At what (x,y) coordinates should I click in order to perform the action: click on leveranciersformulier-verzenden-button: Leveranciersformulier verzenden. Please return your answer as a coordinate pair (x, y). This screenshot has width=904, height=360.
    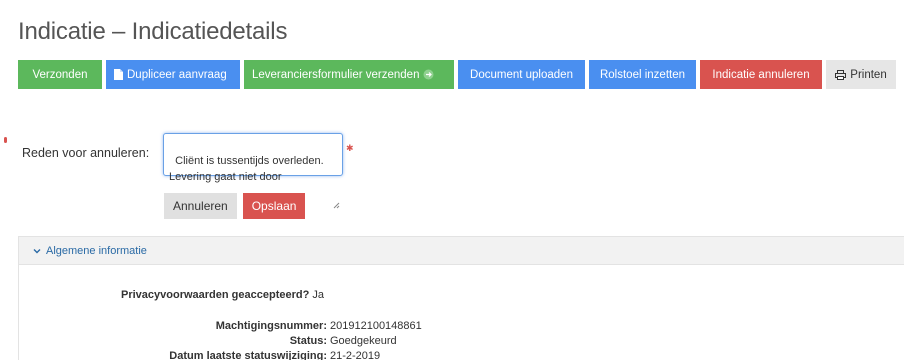
    Looking at the image, I should click on (349, 74).